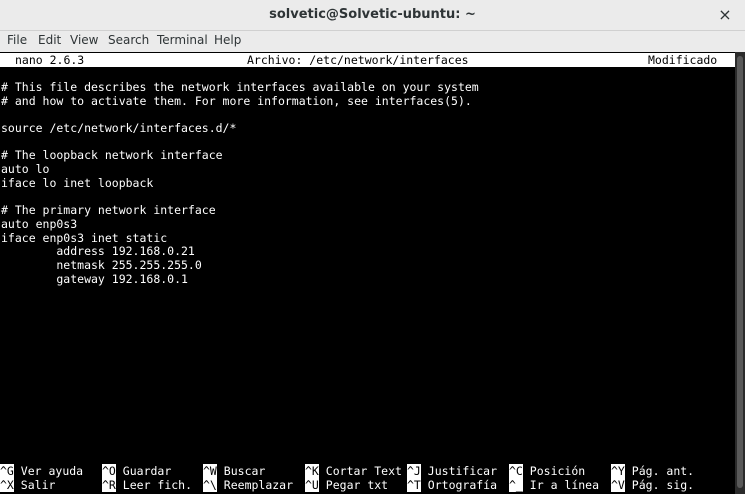  What do you see at coordinates (182, 40) in the screenshot?
I see `menu-terminal: Terminal` at bounding box center [182, 40].